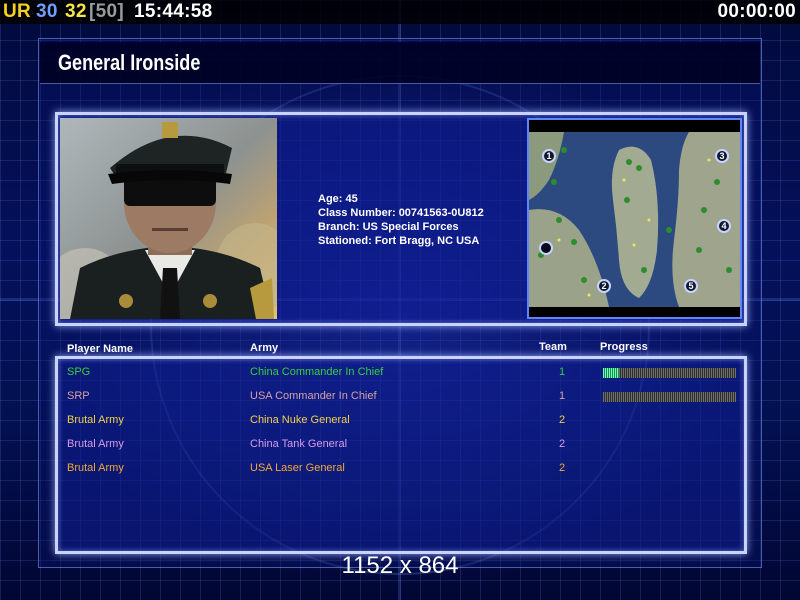 This screenshot has width=800, height=600. I want to click on player-name: SPG, so click(79, 372).